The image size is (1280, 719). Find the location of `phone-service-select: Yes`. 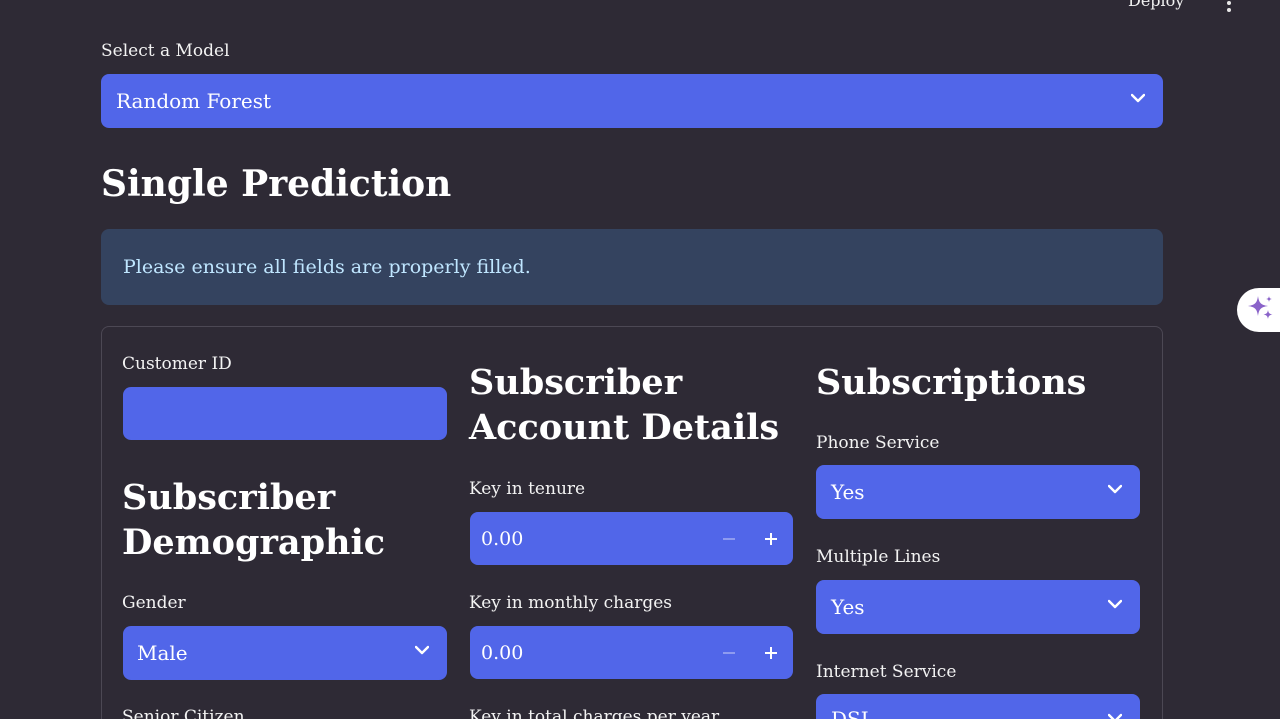

phone-service-select: Yes is located at coordinates (978, 492).